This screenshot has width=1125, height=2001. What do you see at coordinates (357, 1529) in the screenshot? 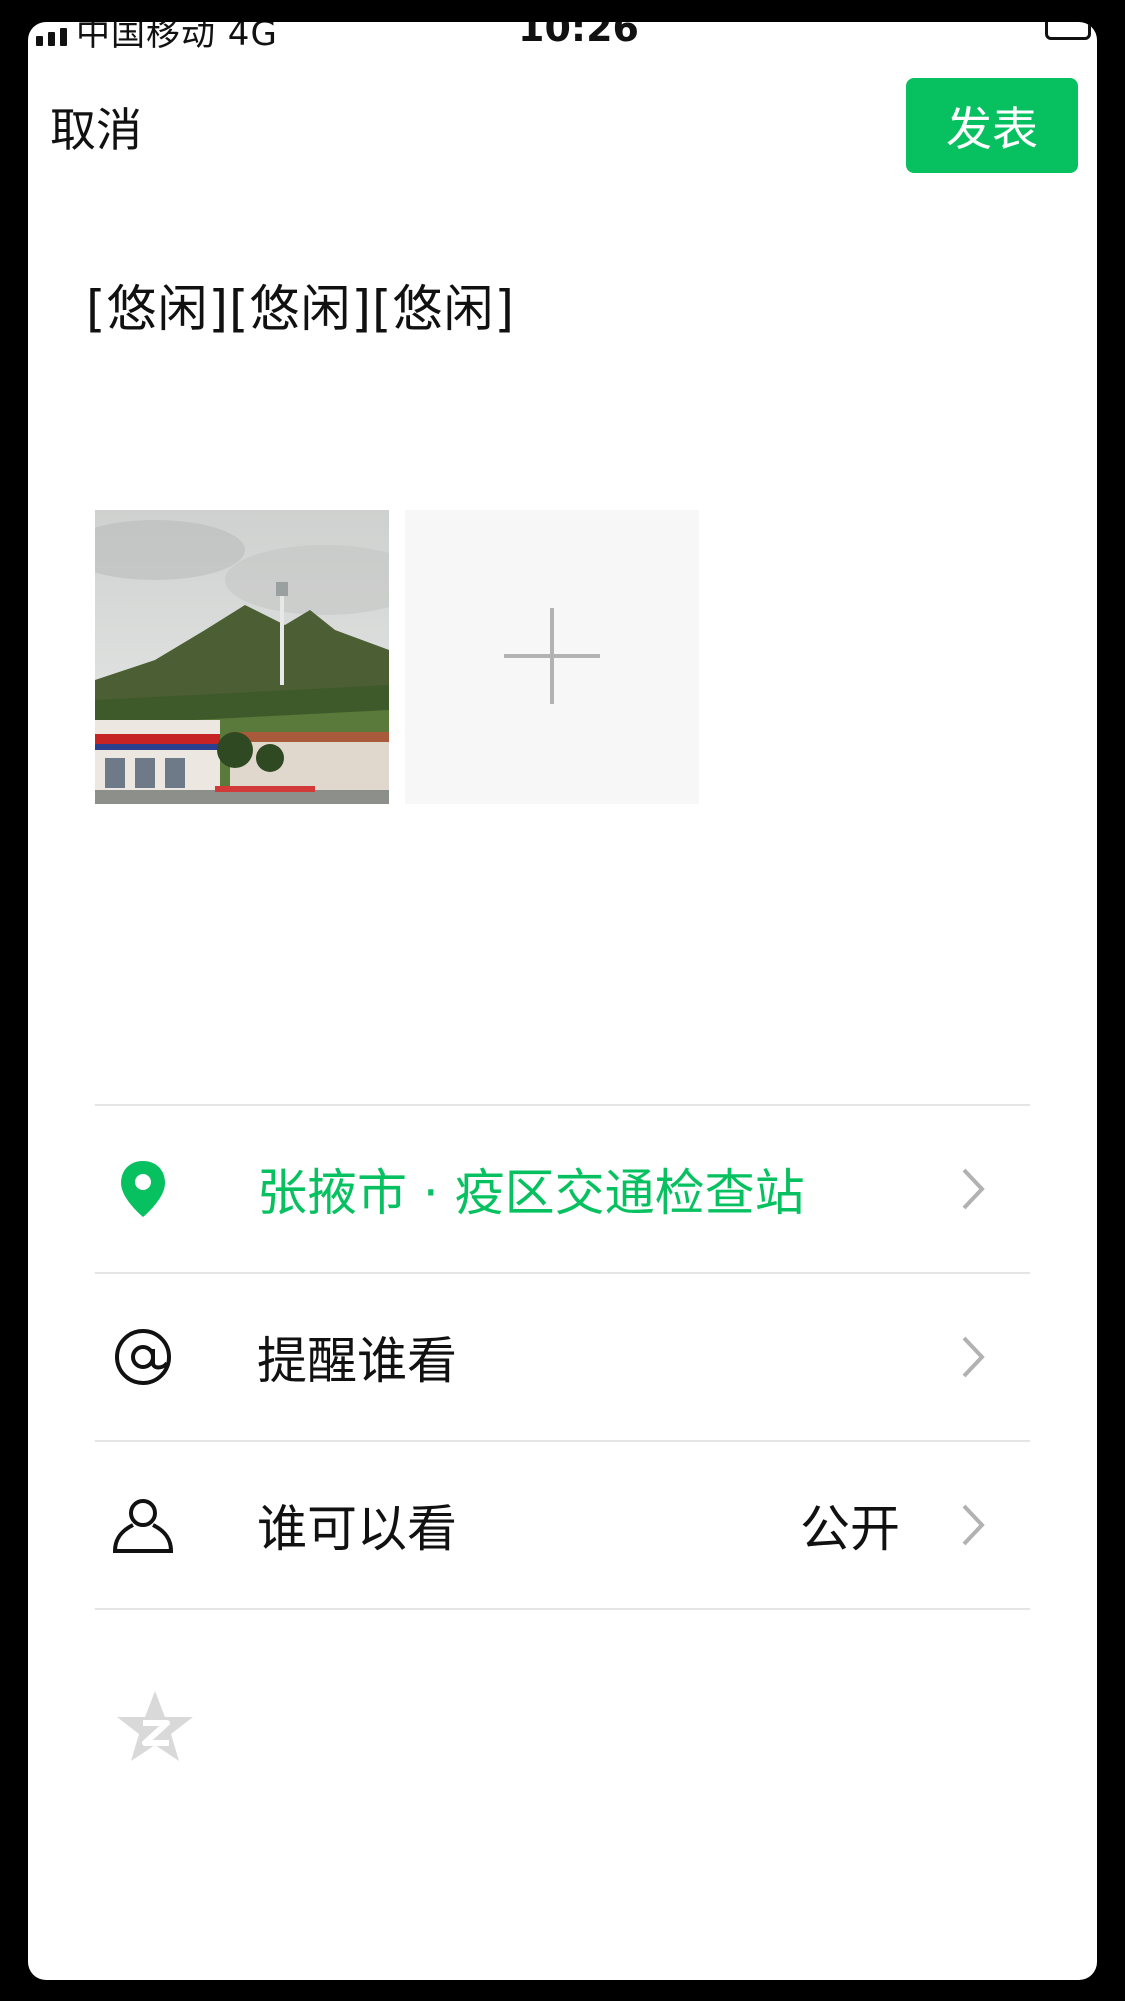
I see `visibility-label: 谁可以看` at bounding box center [357, 1529].